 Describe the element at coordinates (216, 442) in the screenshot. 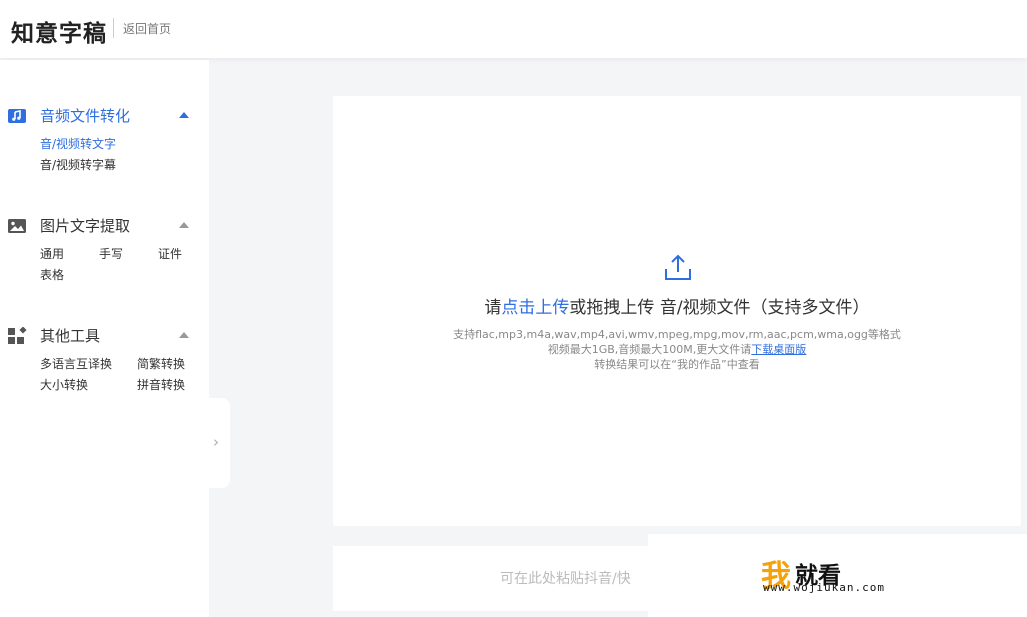

I see `chevron-right-icon: ›` at that location.